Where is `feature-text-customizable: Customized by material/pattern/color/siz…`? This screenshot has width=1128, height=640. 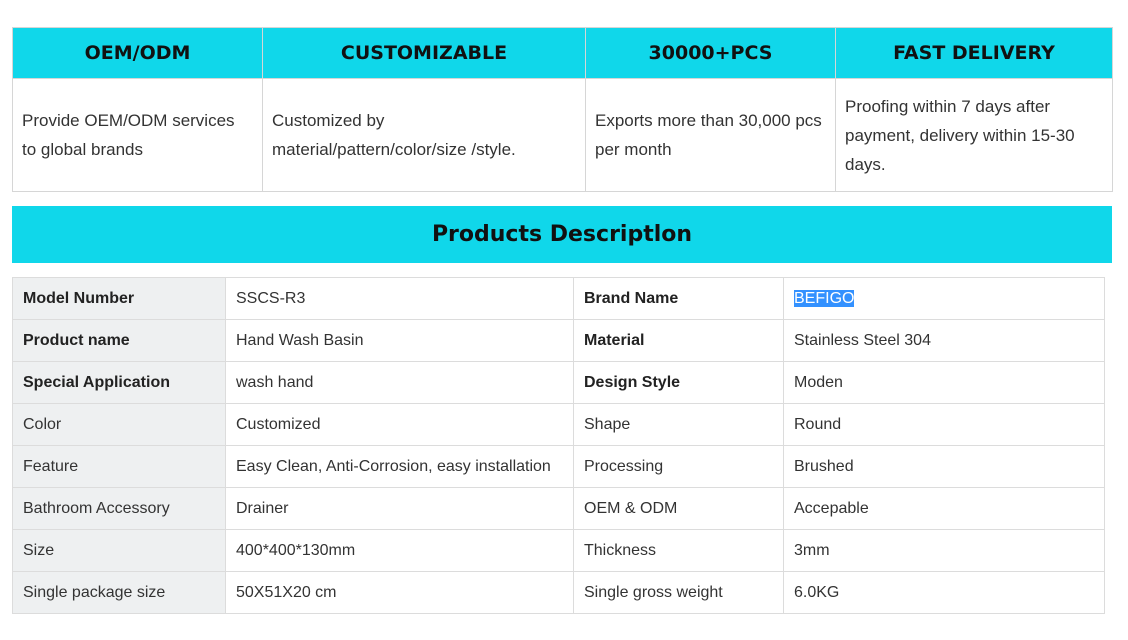
feature-text-customizable: Customized by material/pattern/color/siz… is located at coordinates (424, 135).